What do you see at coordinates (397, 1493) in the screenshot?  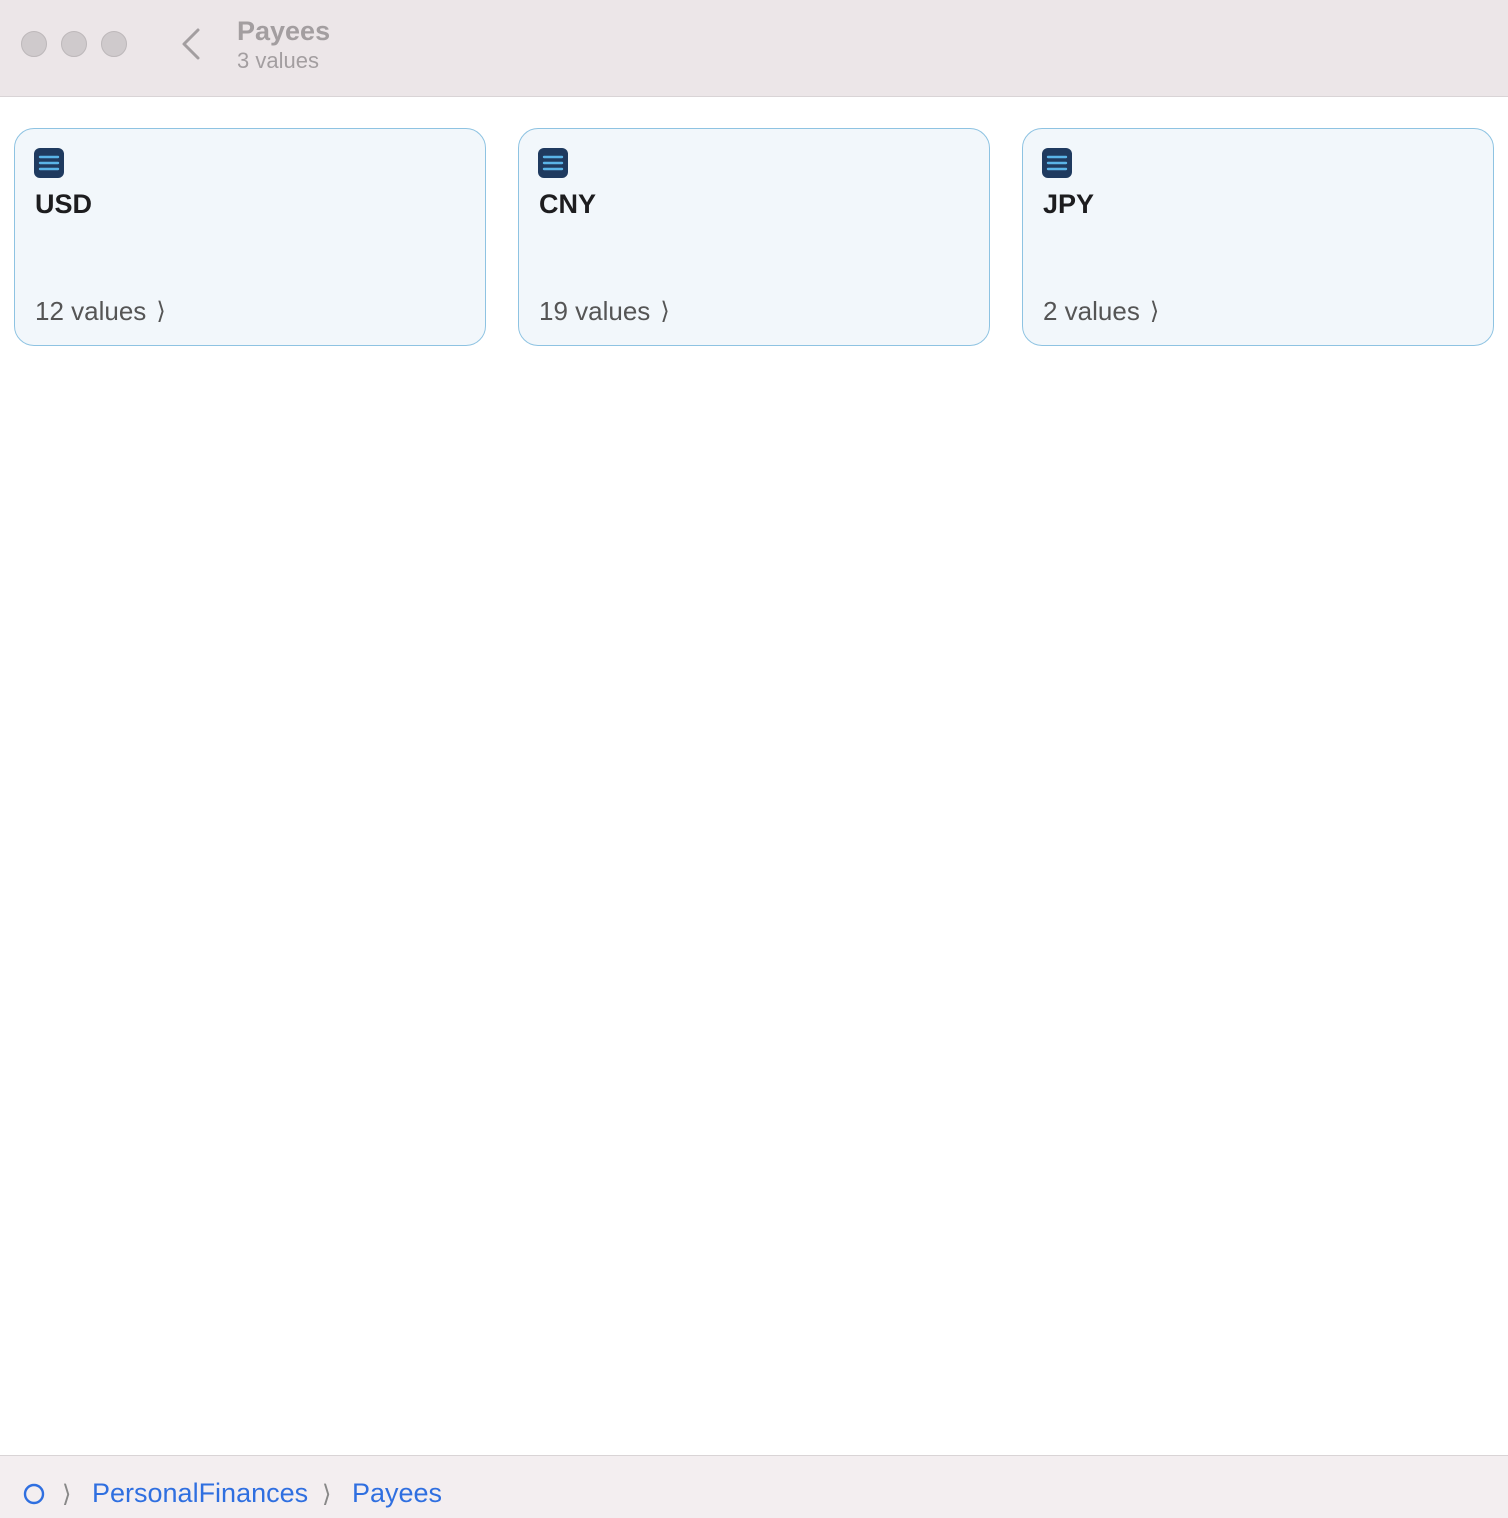 I see `breadcrumb-item-payees: Payees` at bounding box center [397, 1493].